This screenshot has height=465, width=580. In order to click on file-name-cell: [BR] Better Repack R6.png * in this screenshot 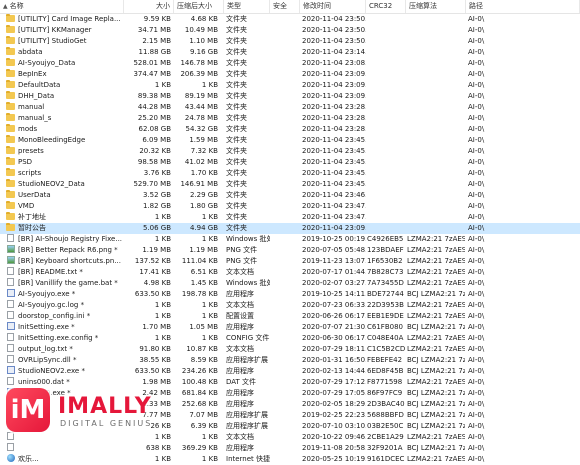, I will do `click(65, 250)`.